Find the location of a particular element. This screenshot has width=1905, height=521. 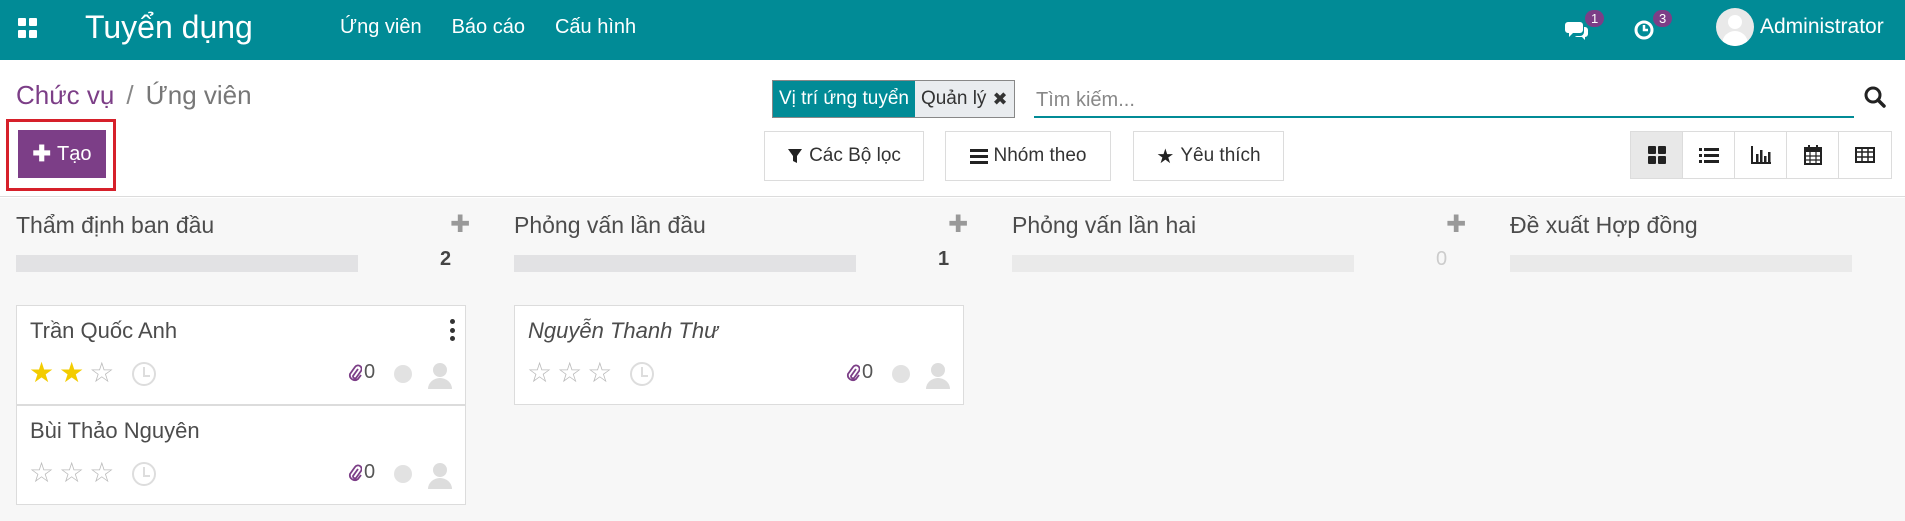

table-icon is located at coordinates (1865, 155).